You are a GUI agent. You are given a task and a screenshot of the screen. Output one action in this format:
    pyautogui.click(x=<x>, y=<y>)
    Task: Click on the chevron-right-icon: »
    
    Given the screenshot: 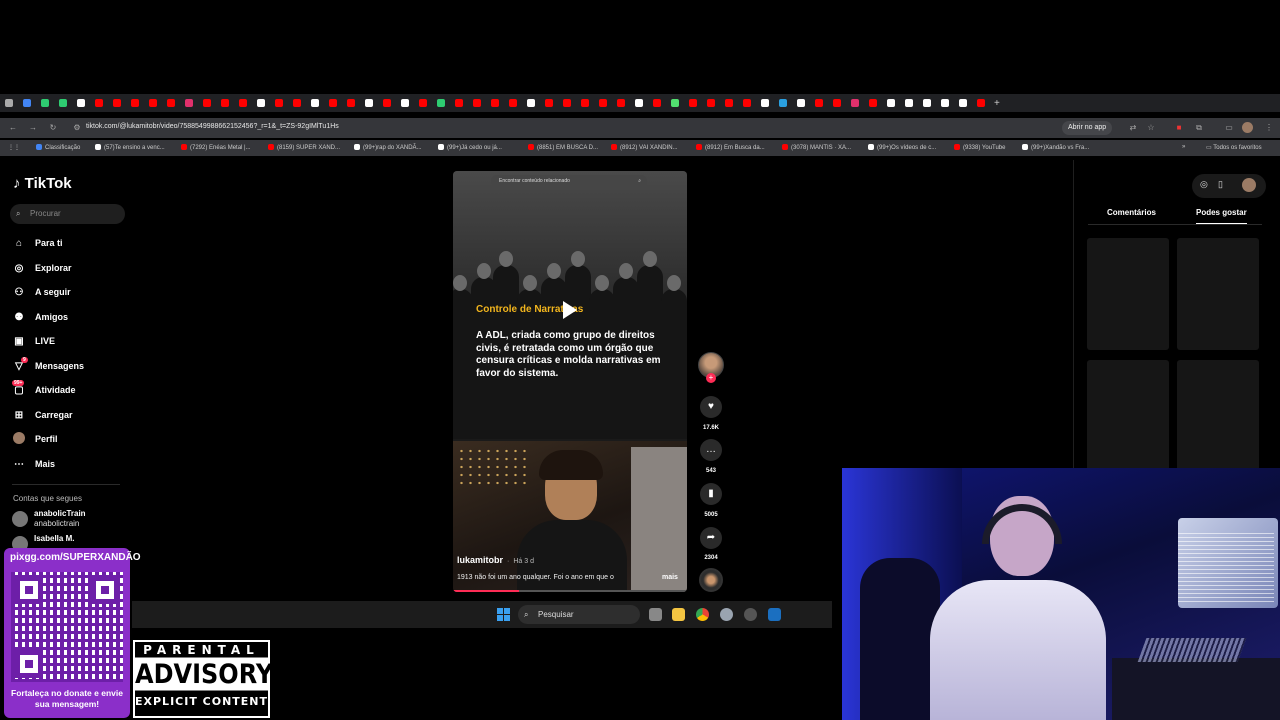 What is the action you would take?
    pyautogui.click(x=1183, y=147)
    